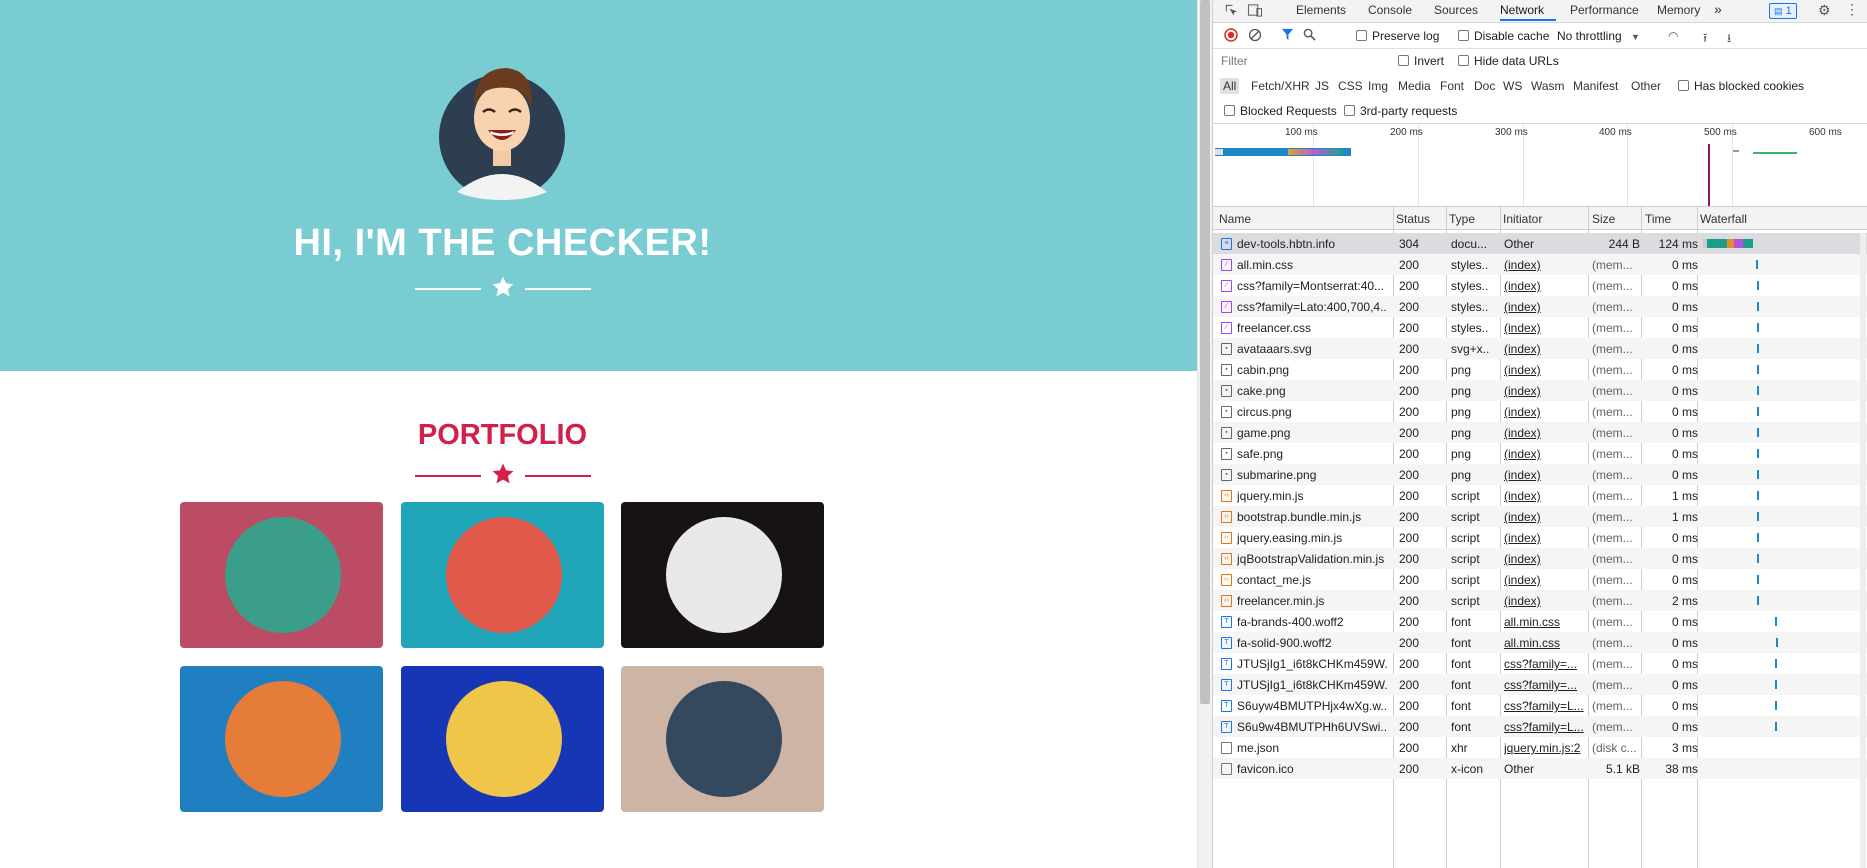 Image resolution: width=1867 pixels, height=868 pixels. Describe the element at coordinates (1729, 39) in the screenshot. I see `export-har-icon: ⭳` at that location.